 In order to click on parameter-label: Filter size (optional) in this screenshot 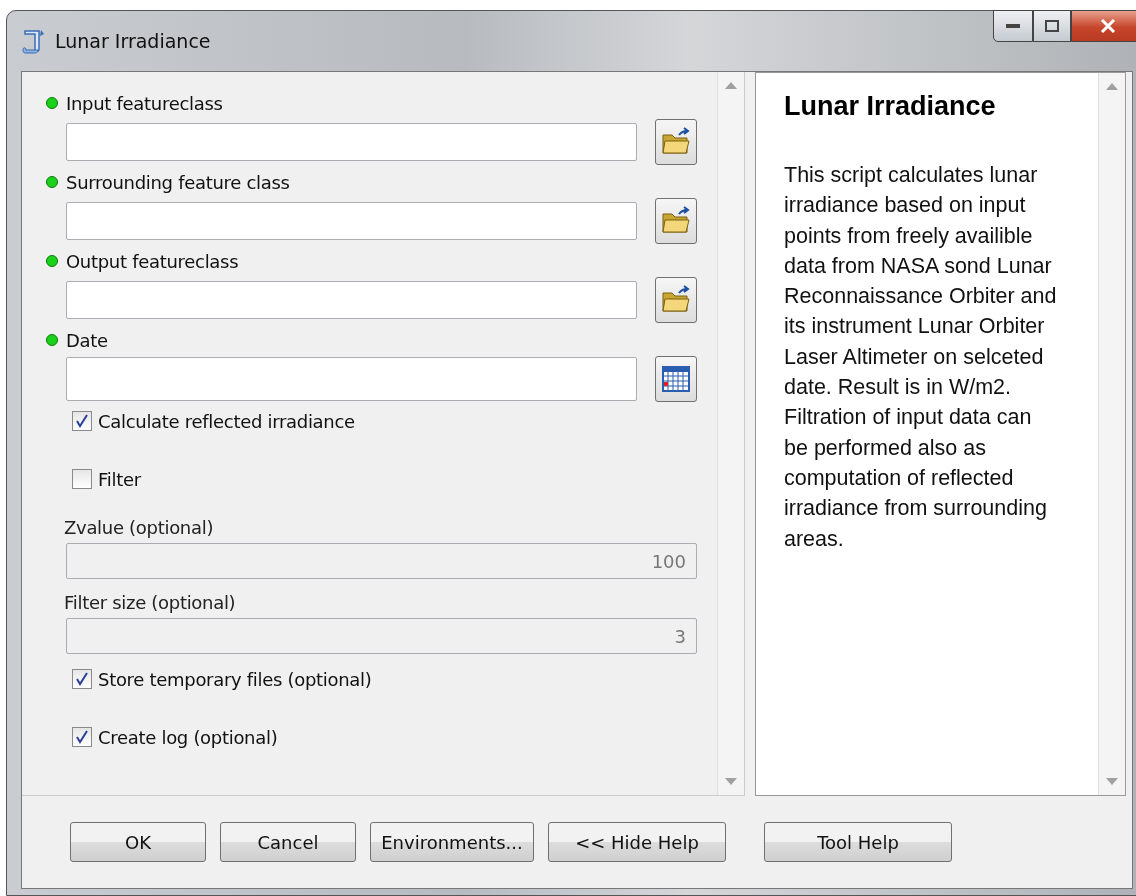, I will do `click(150, 602)`.